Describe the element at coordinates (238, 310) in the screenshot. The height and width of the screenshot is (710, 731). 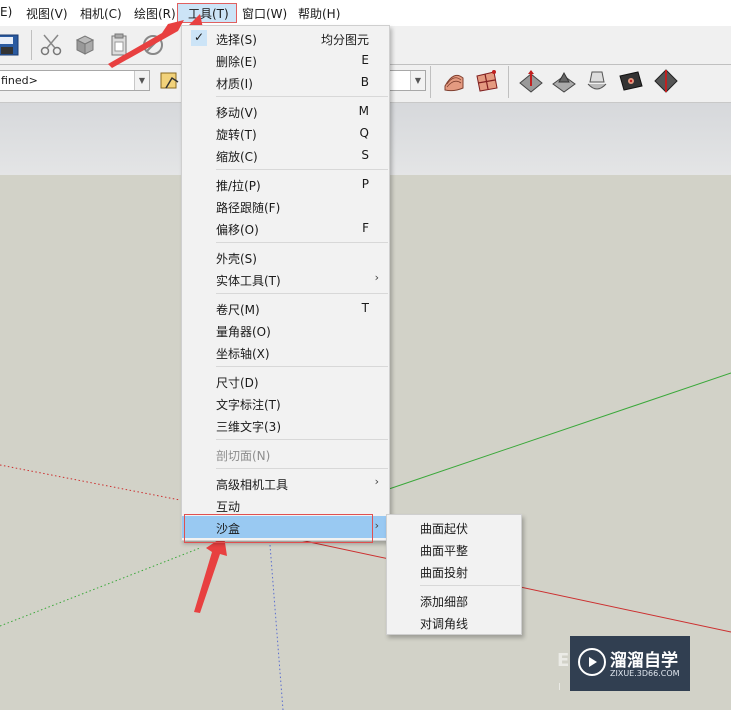
I see `menu-item-label: 卷尺(M)` at that location.